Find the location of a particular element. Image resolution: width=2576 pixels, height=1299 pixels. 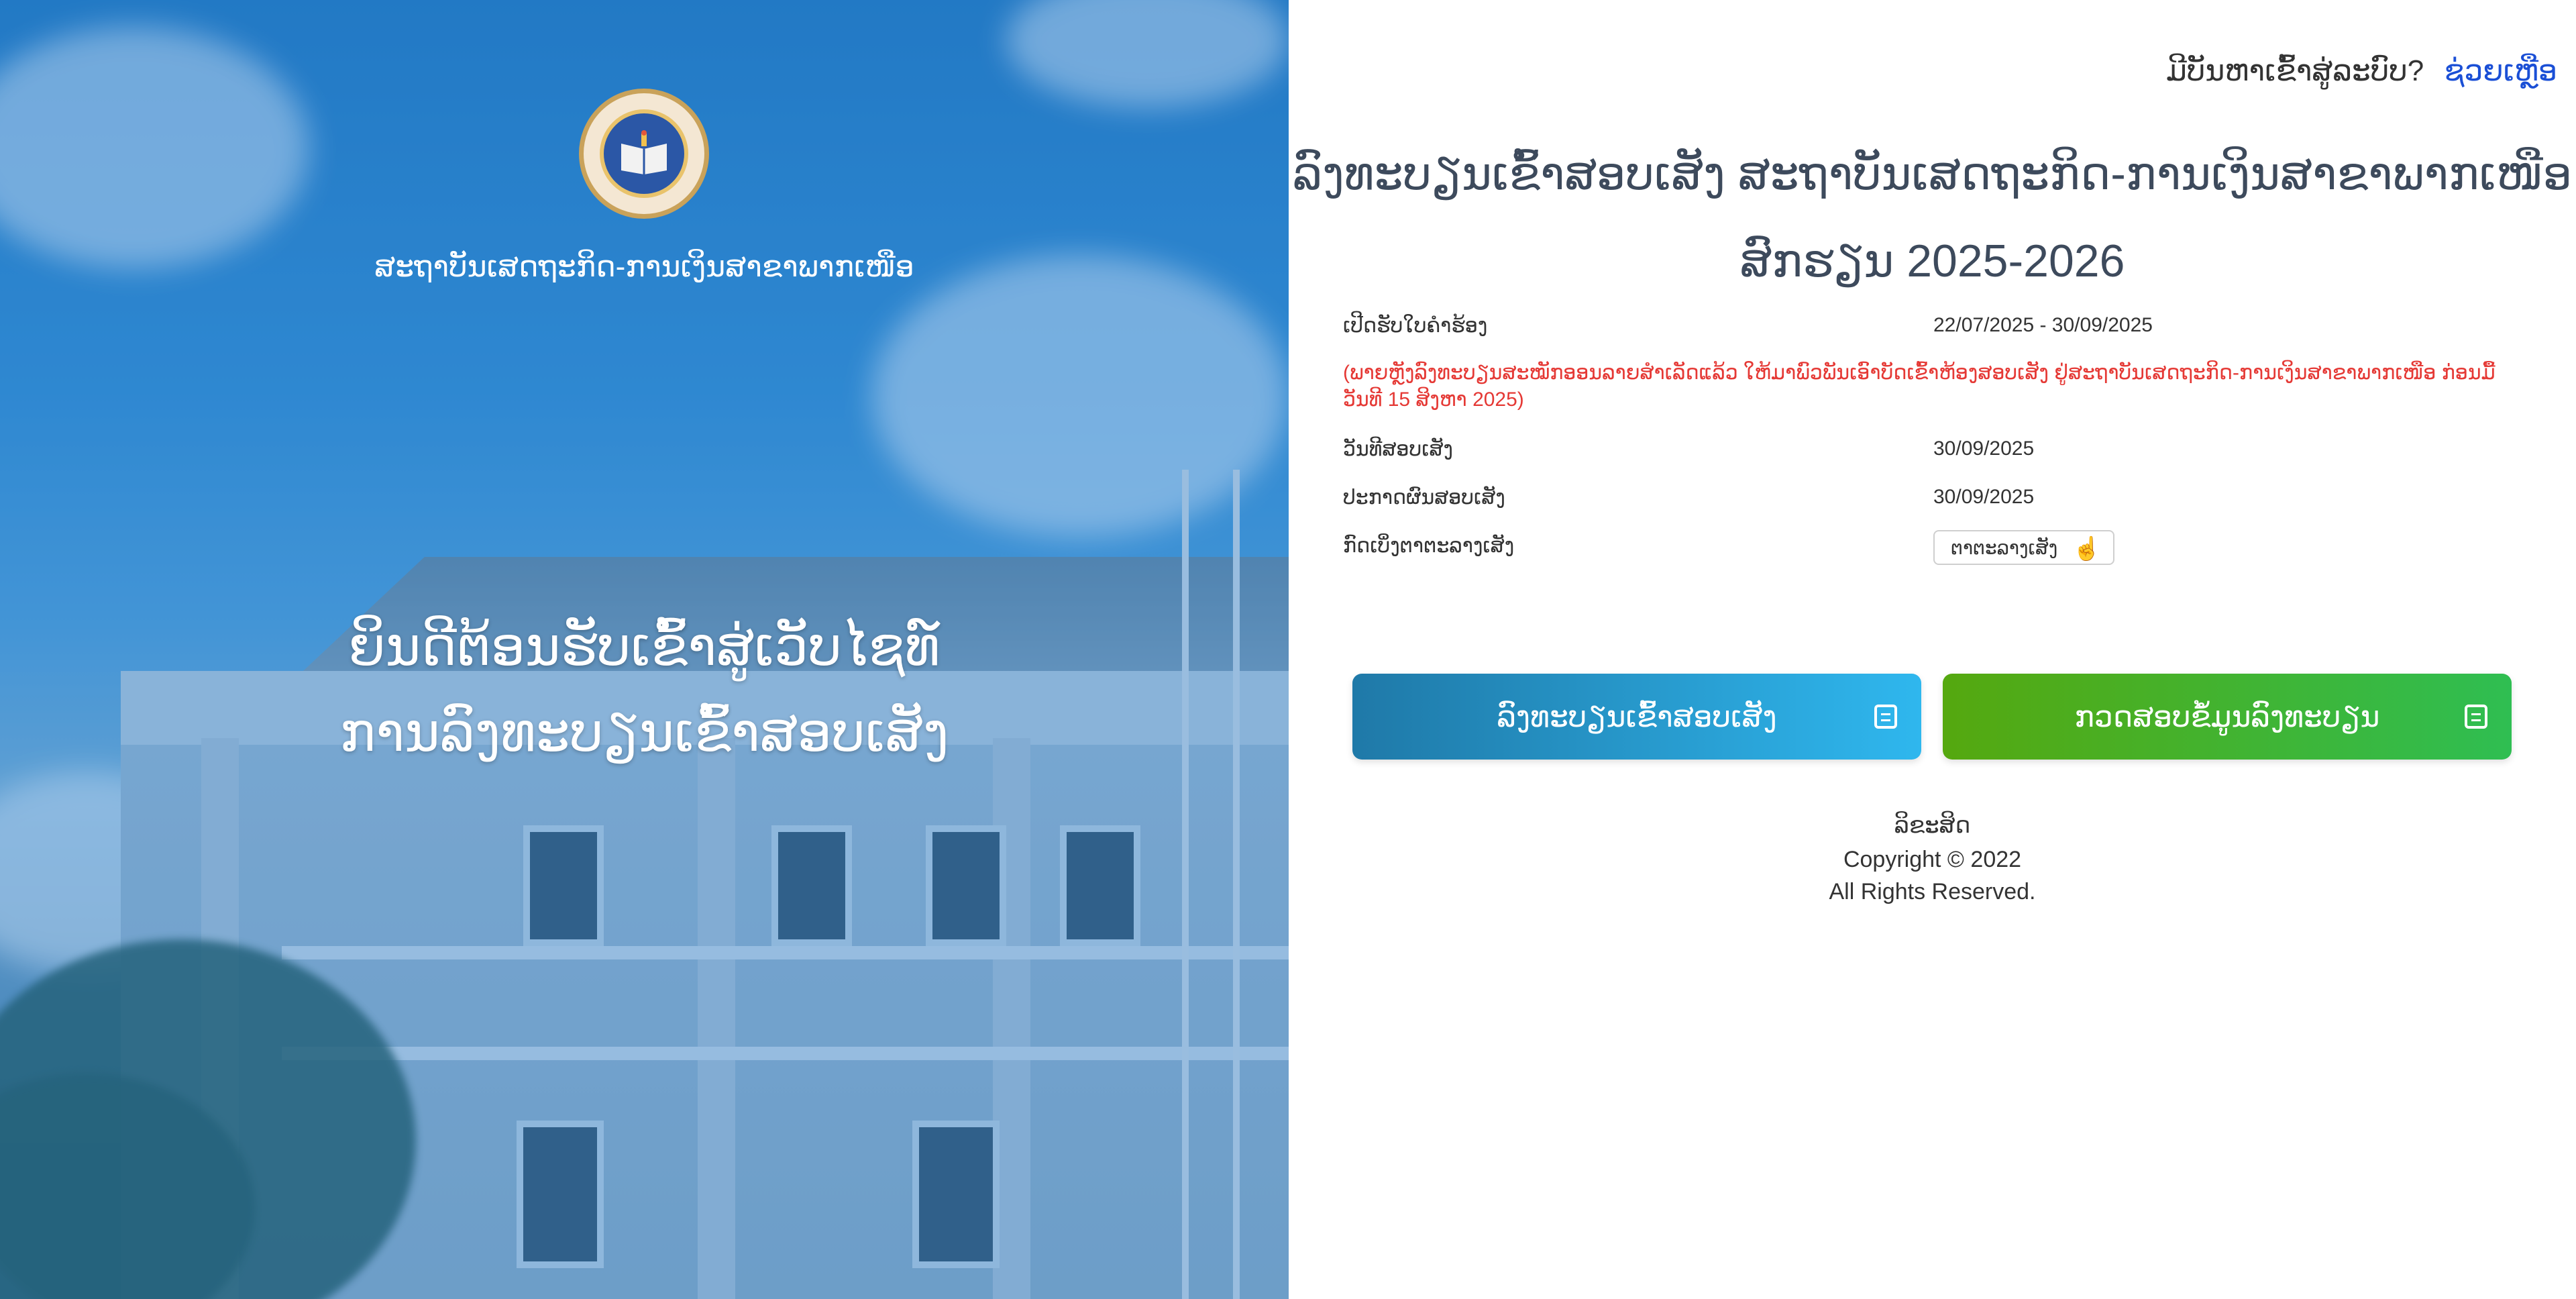

institute-logo is located at coordinates (644, 154).